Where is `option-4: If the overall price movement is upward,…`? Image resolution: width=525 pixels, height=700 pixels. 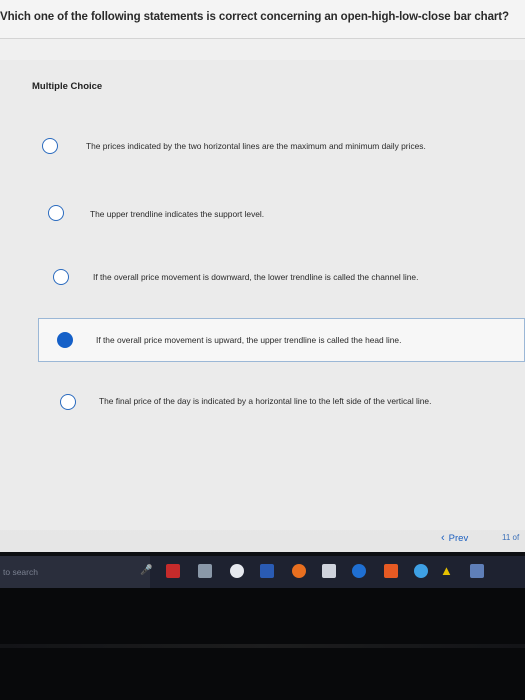
option-4: If the overall price movement is upward,… is located at coordinates (281, 340).